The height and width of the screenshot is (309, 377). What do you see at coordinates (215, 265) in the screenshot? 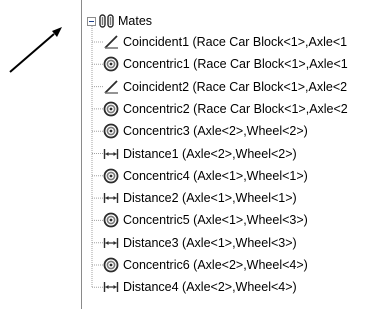
I see `mate-item-label: Concentric6 (Axle<2>,Wheel<4>)` at bounding box center [215, 265].